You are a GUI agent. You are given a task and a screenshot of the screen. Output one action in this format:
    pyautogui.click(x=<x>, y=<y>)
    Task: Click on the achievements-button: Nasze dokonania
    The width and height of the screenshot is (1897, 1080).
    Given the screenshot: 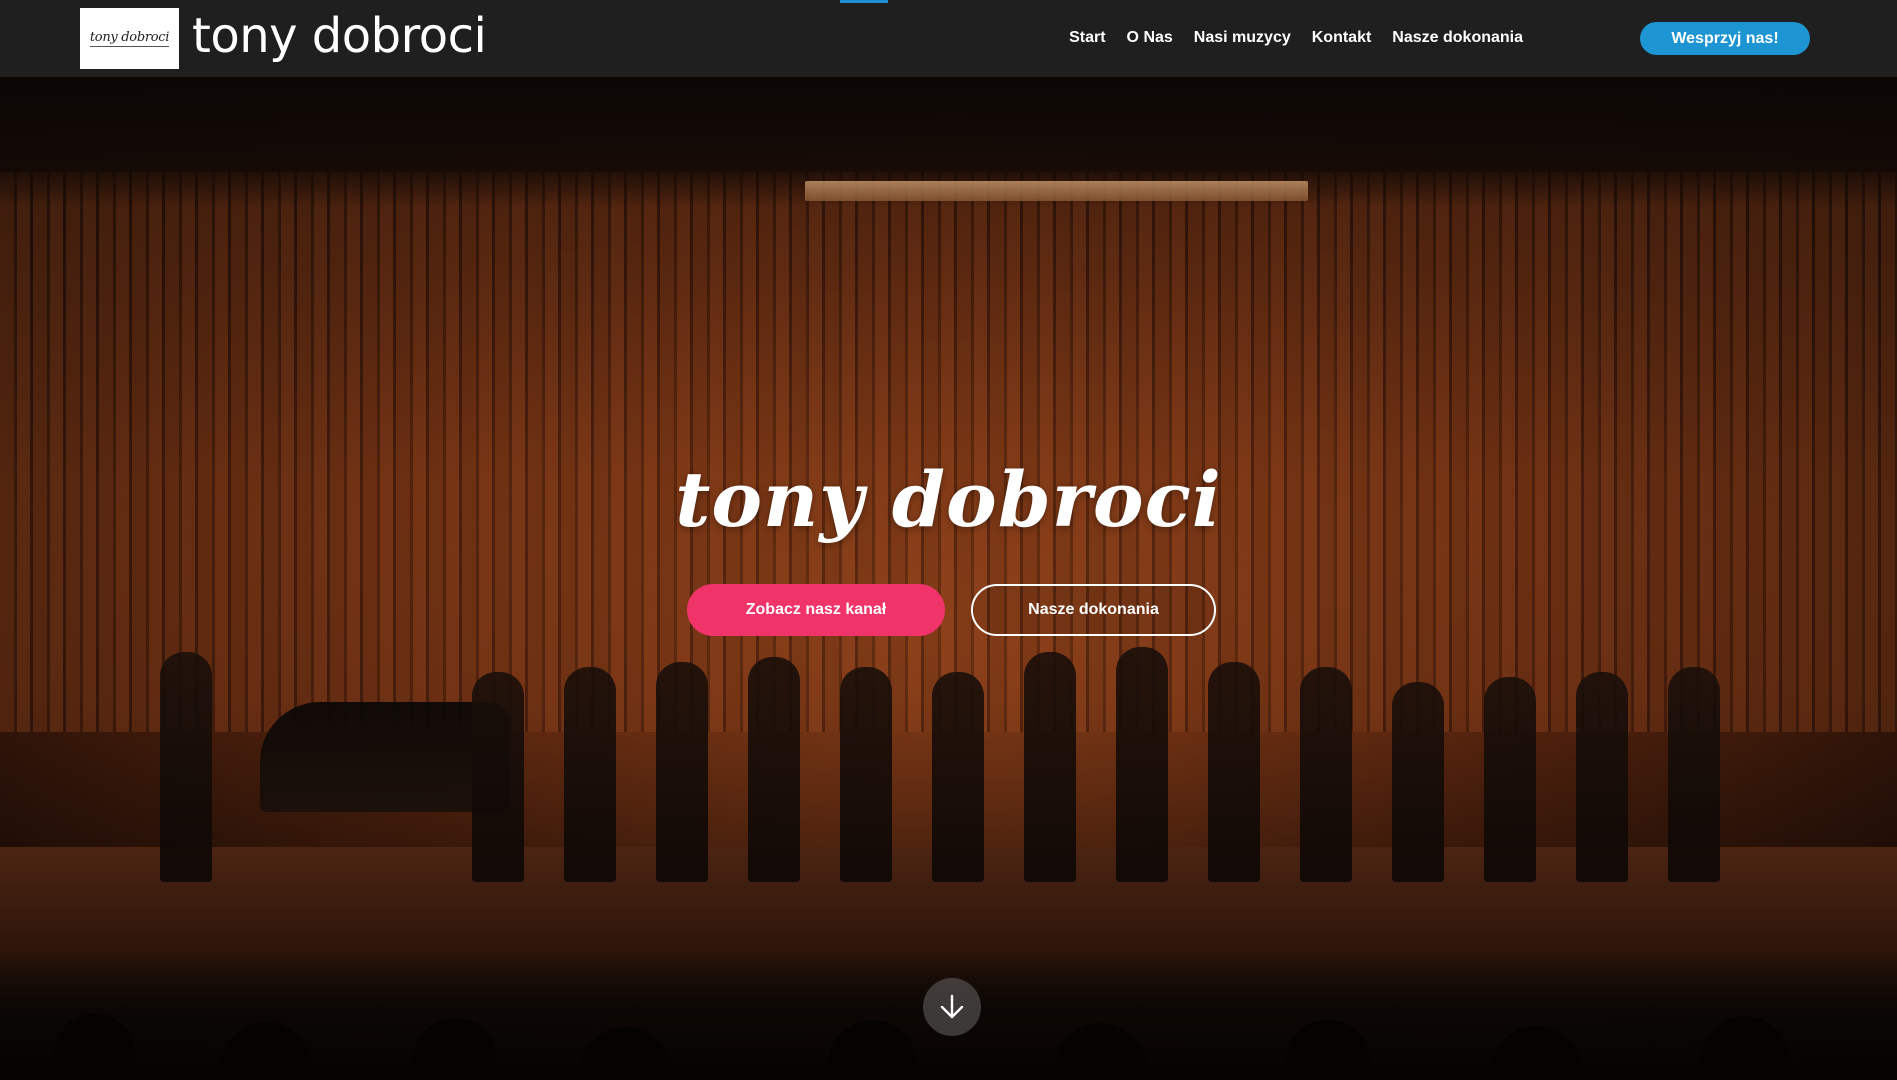 What is the action you would take?
    pyautogui.click(x=1093, y=610)
    